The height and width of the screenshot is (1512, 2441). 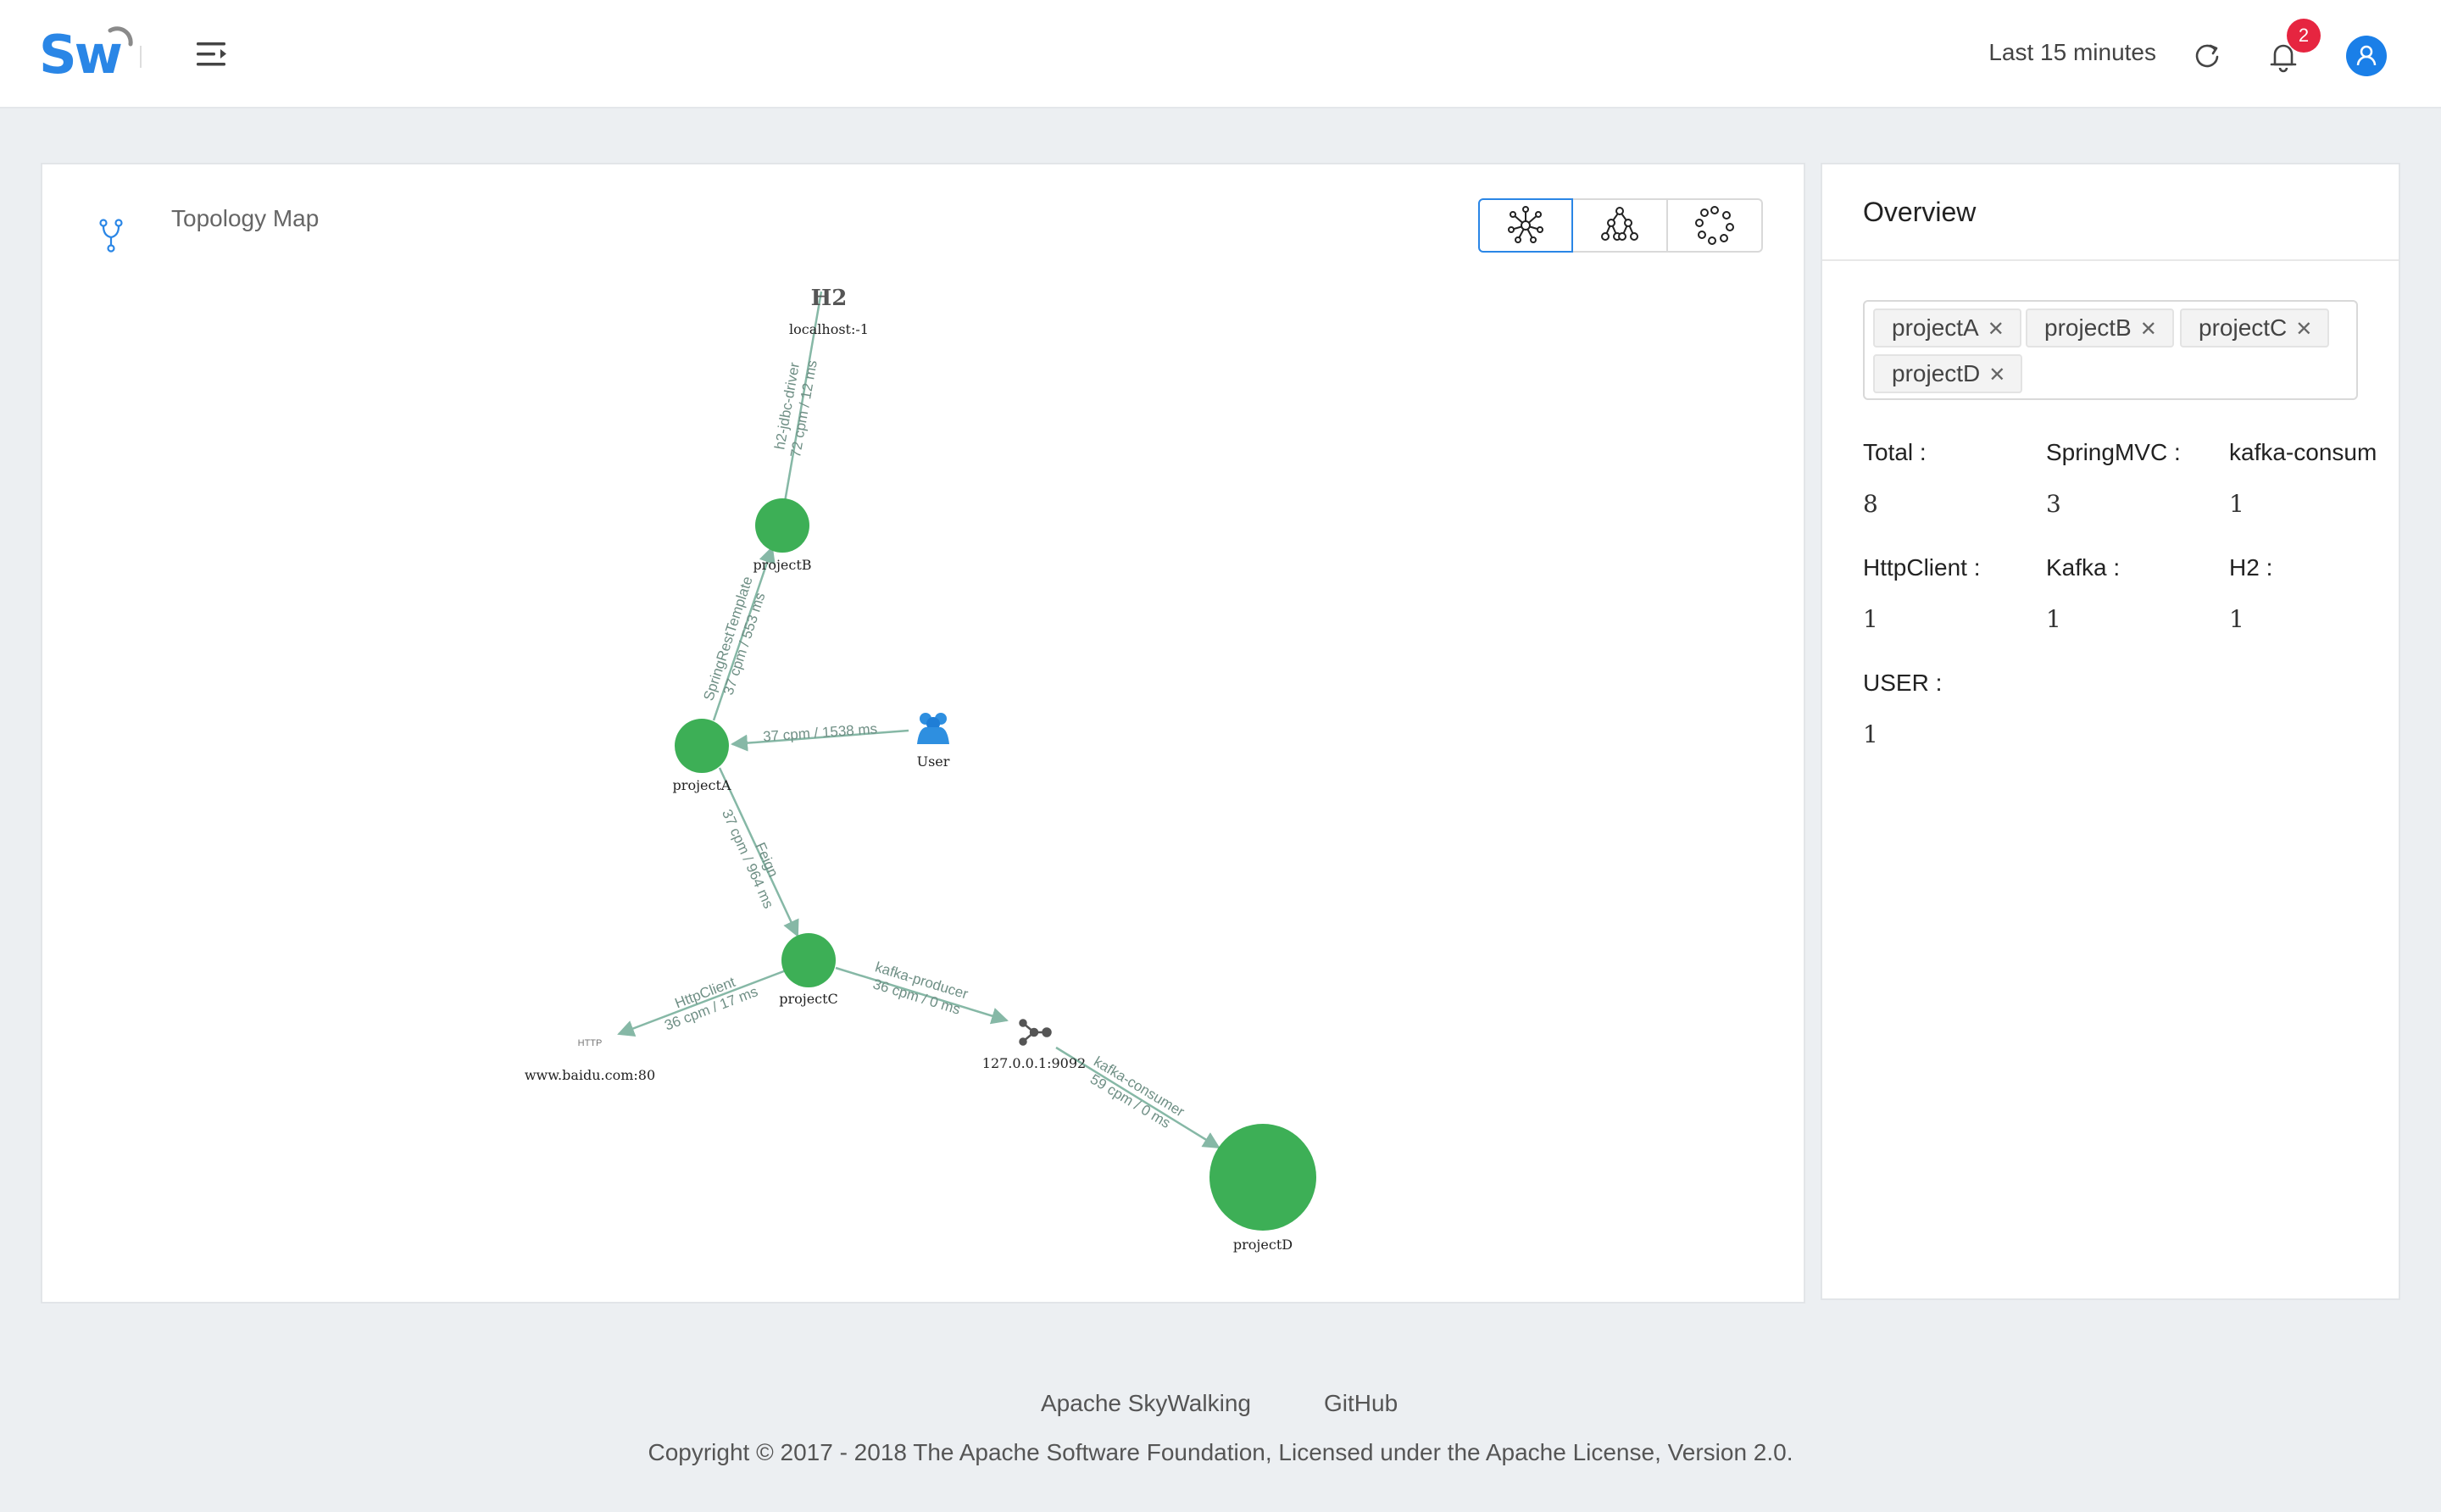 What do you see at coordinates (1936, 328) in the screenshot?
I see `project-tag-label: projectA` at bounding box center [1936, 328].